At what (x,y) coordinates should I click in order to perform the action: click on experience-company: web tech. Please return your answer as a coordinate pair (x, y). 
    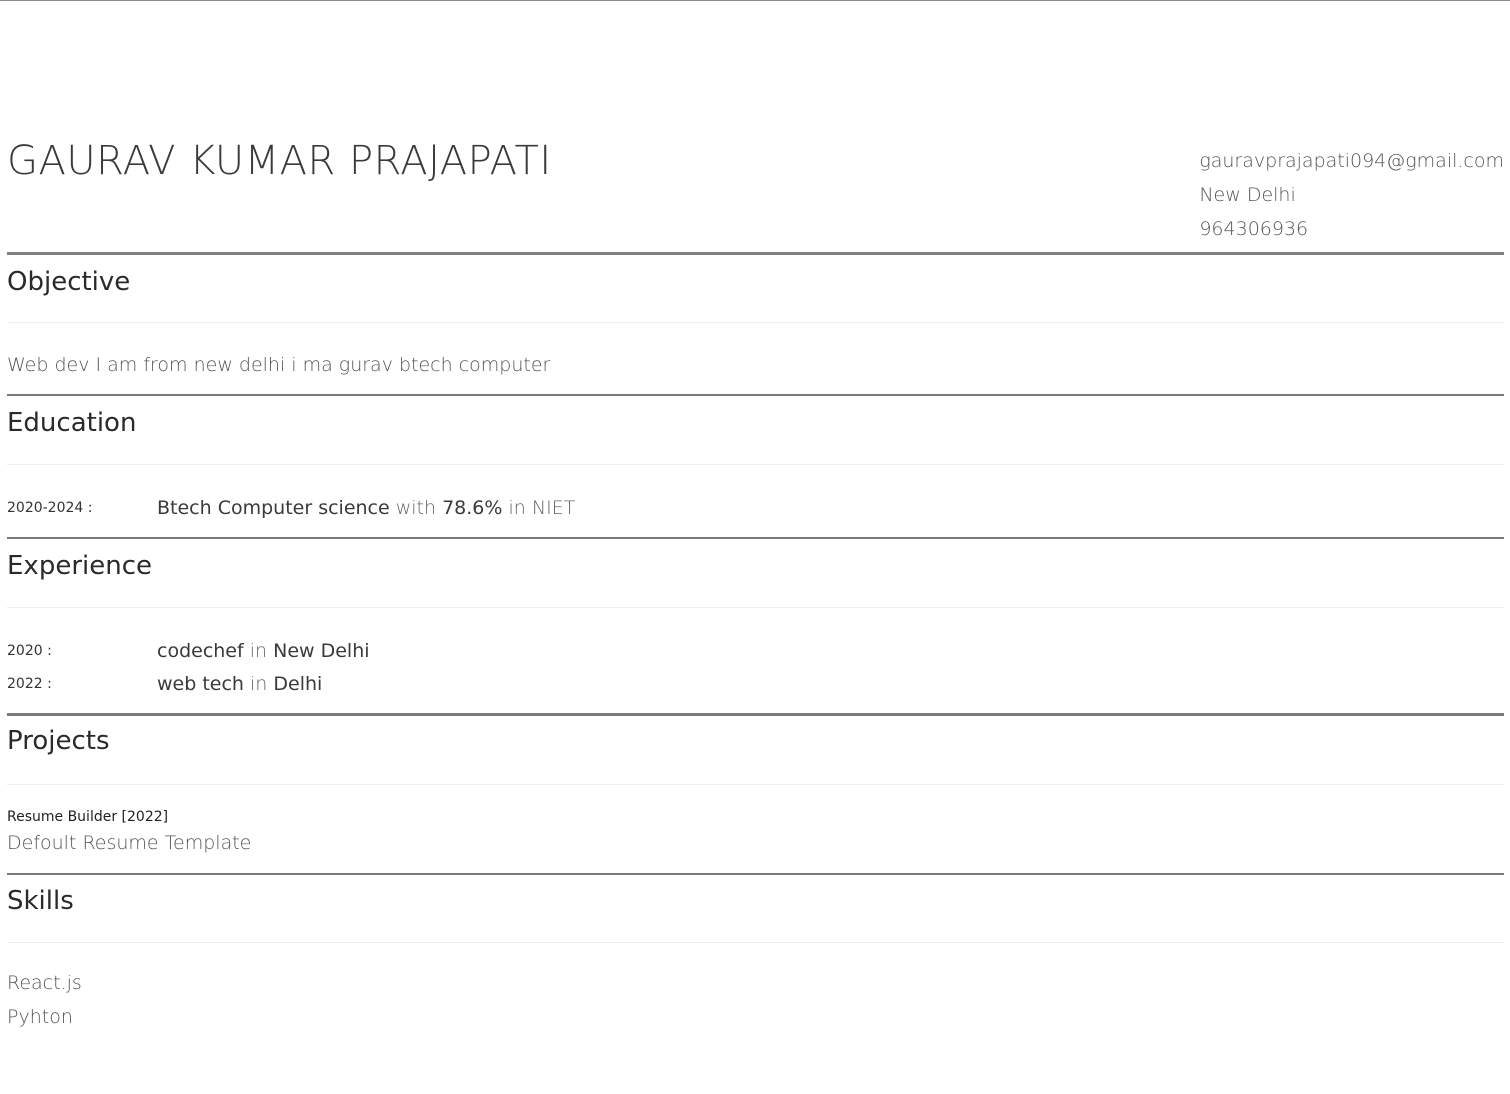
    Looking at the image, I should click on (200, 684).